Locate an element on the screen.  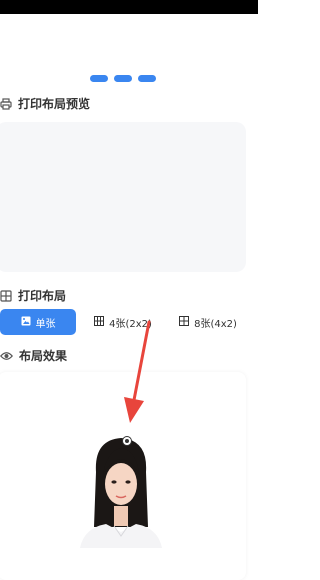
annotation-arrow is located at coordinates (137, 371).